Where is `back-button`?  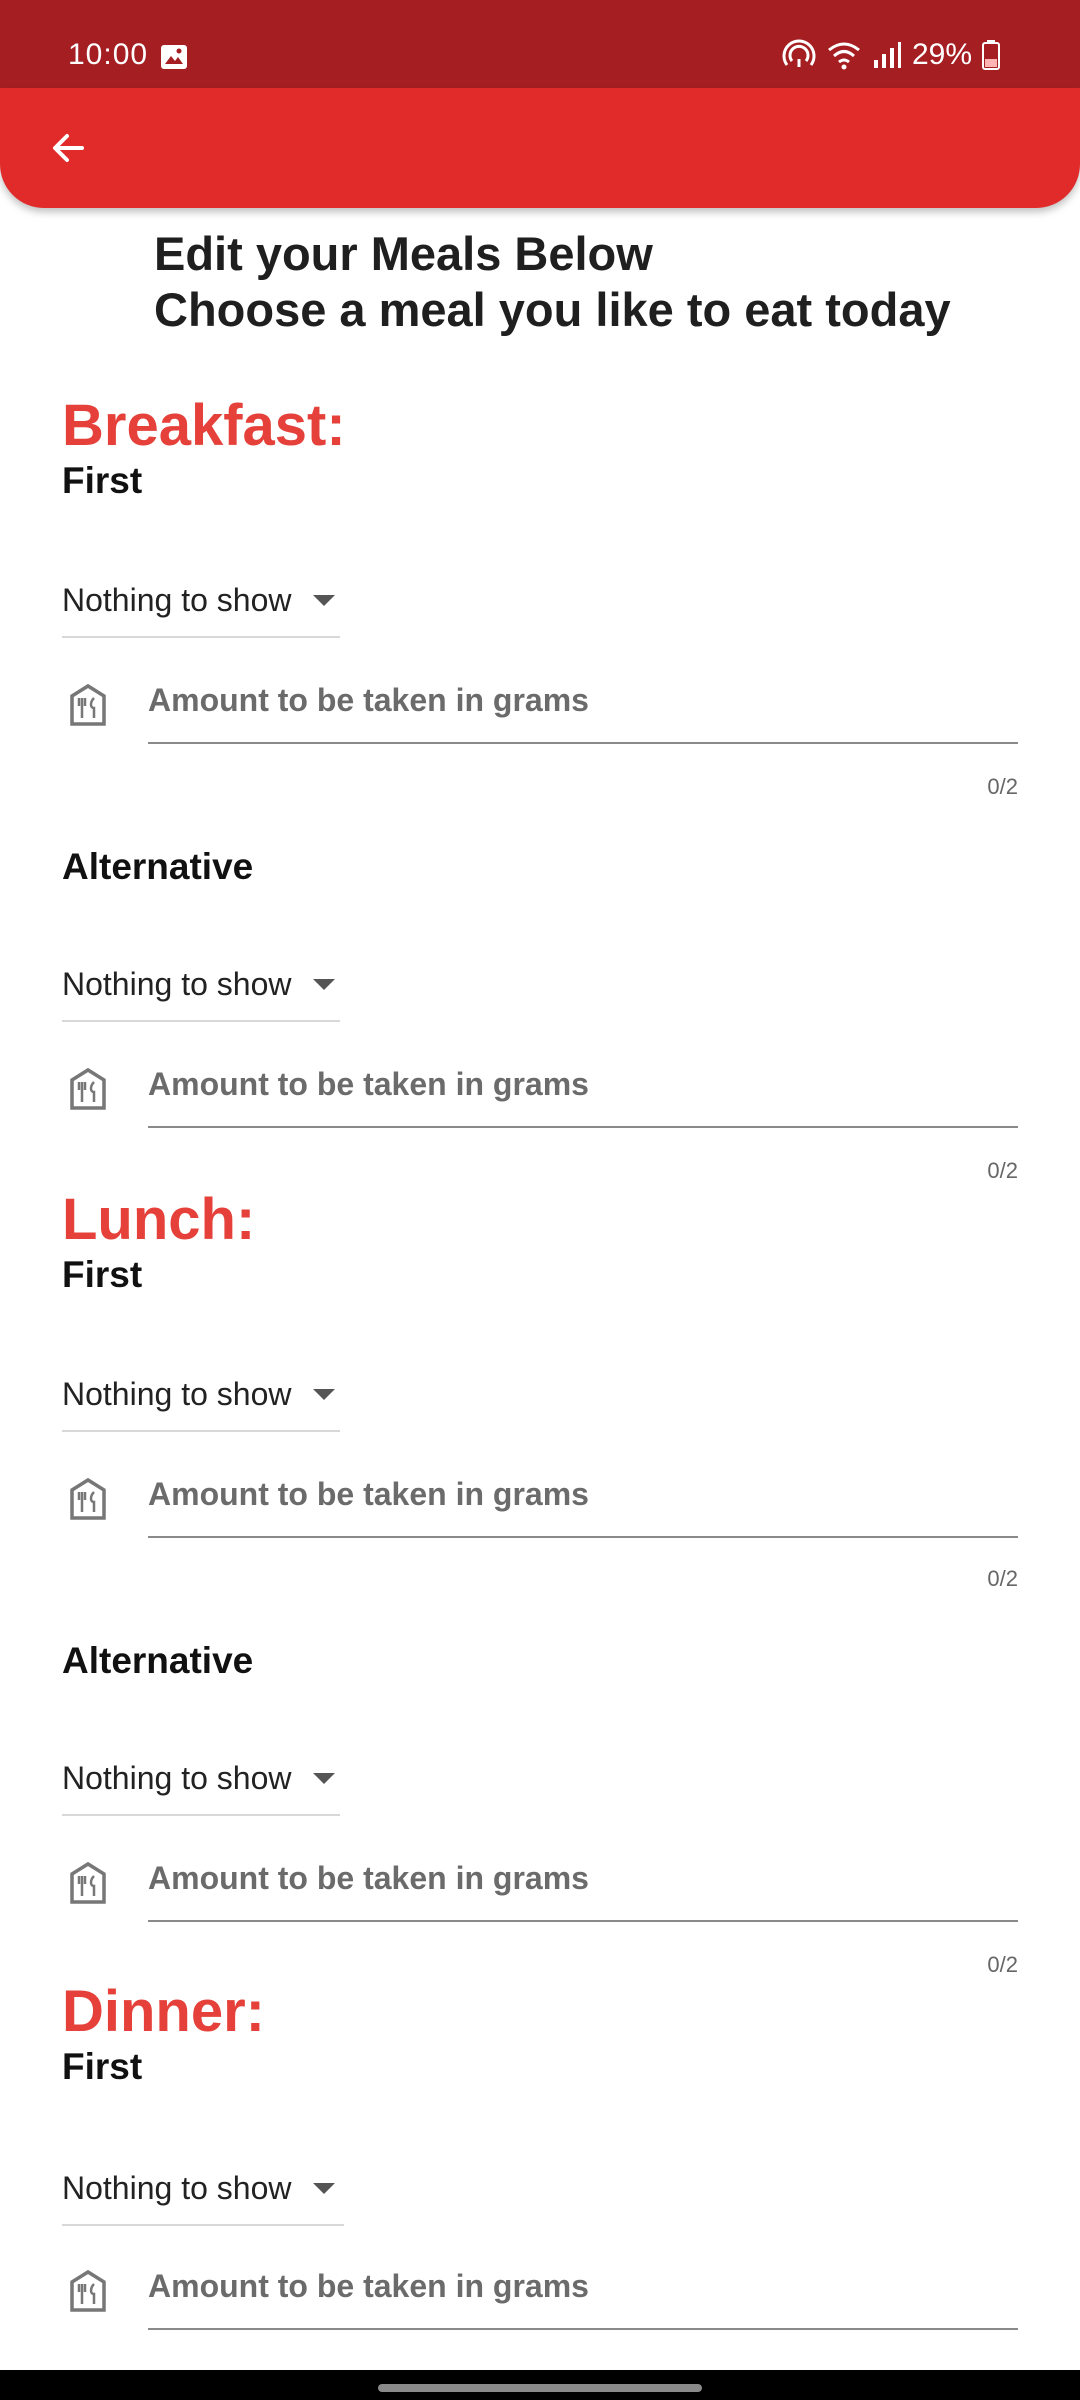
back-button is located at coordinates (68, 148).